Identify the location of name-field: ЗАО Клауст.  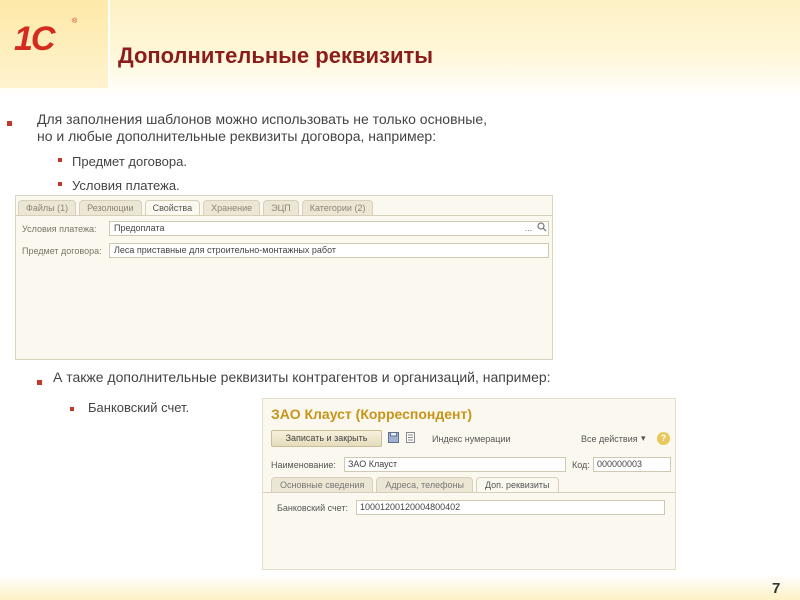
(455, 464).